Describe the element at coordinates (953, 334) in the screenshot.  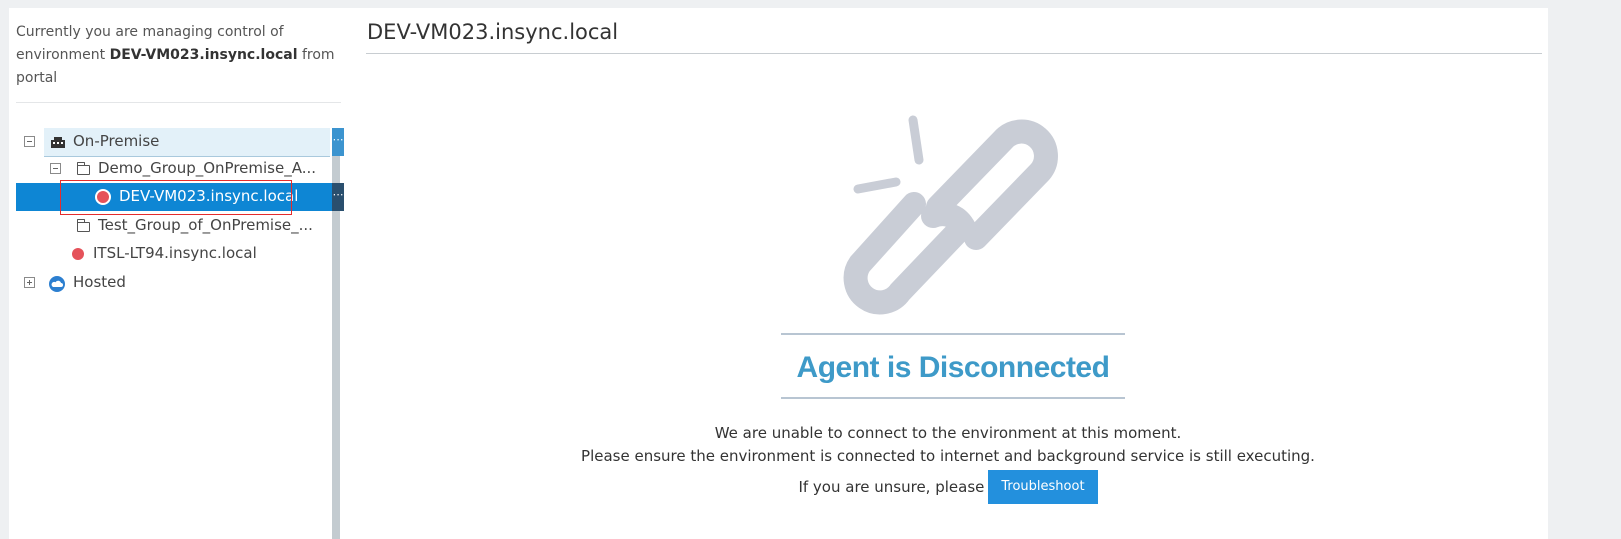
I see `heading-rule-top` at that location.